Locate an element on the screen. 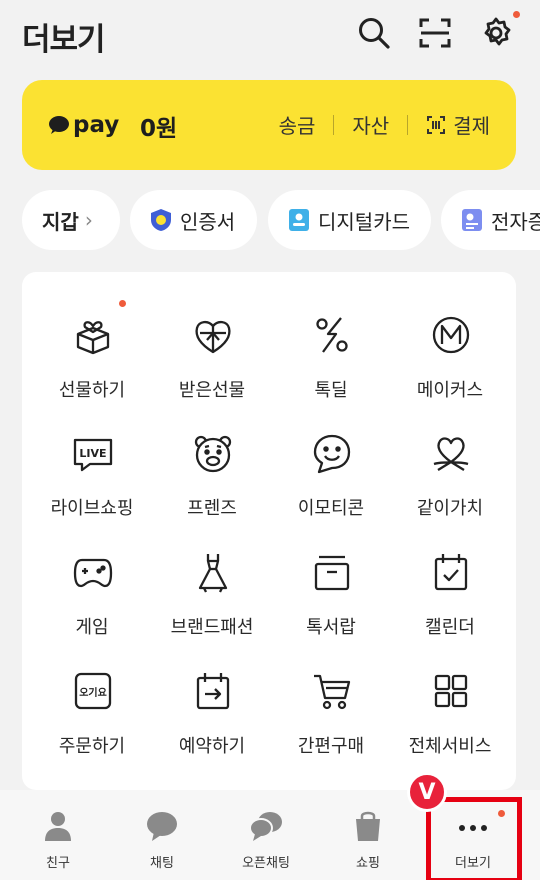  gamepad-icon is located at coordinates (93, 572).